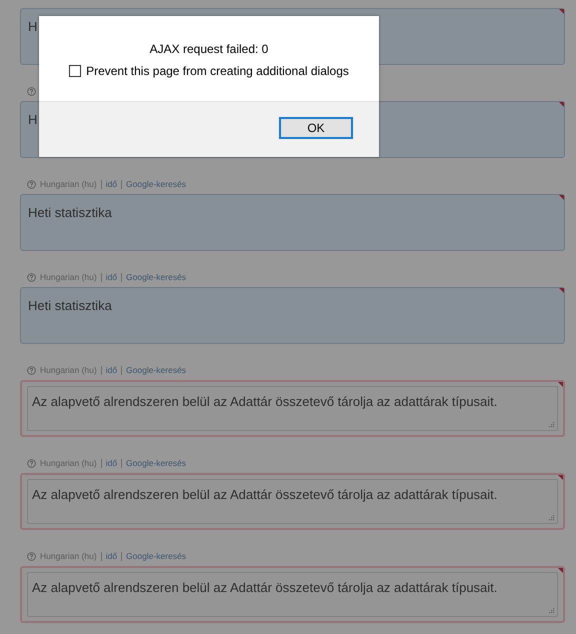 This screenshot has height=634, width=576. What do you see at coordinates (75, 71) in the screenshot?
I see `checkbox` at bounding box center [75, 71].